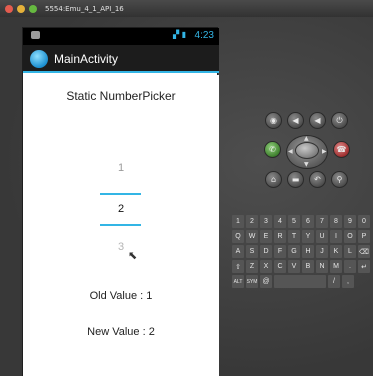 Image resolution: width=373 pixels, height=376 pixels. Describe the element at coordinates (294, 236) in the screenshot. I see `key: T` at that location.